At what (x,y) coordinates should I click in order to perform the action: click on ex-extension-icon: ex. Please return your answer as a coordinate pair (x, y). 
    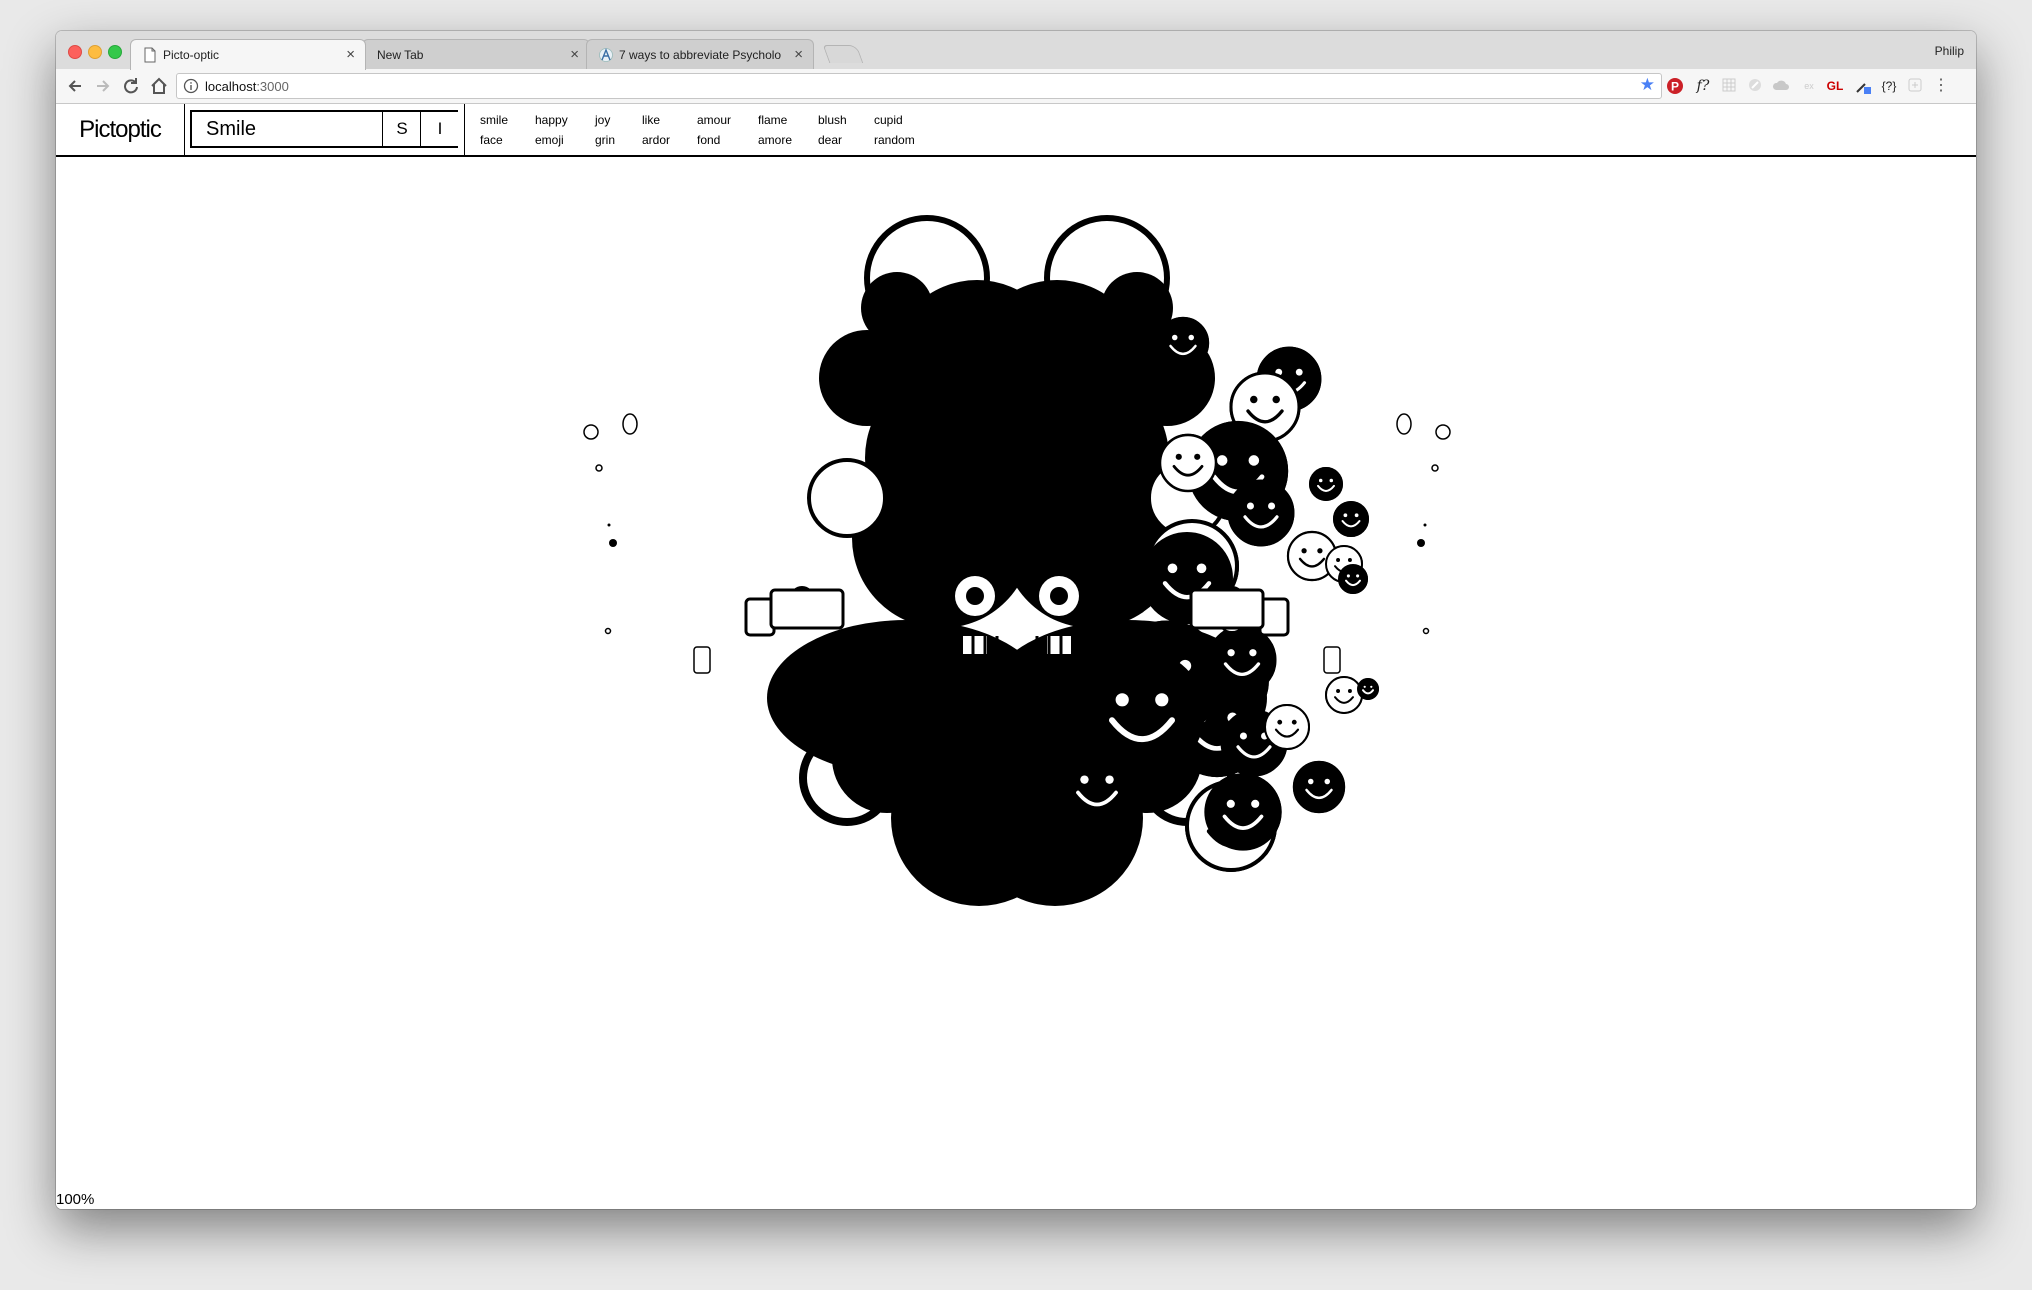
    Looking at the image, I should click on (1809, 86).